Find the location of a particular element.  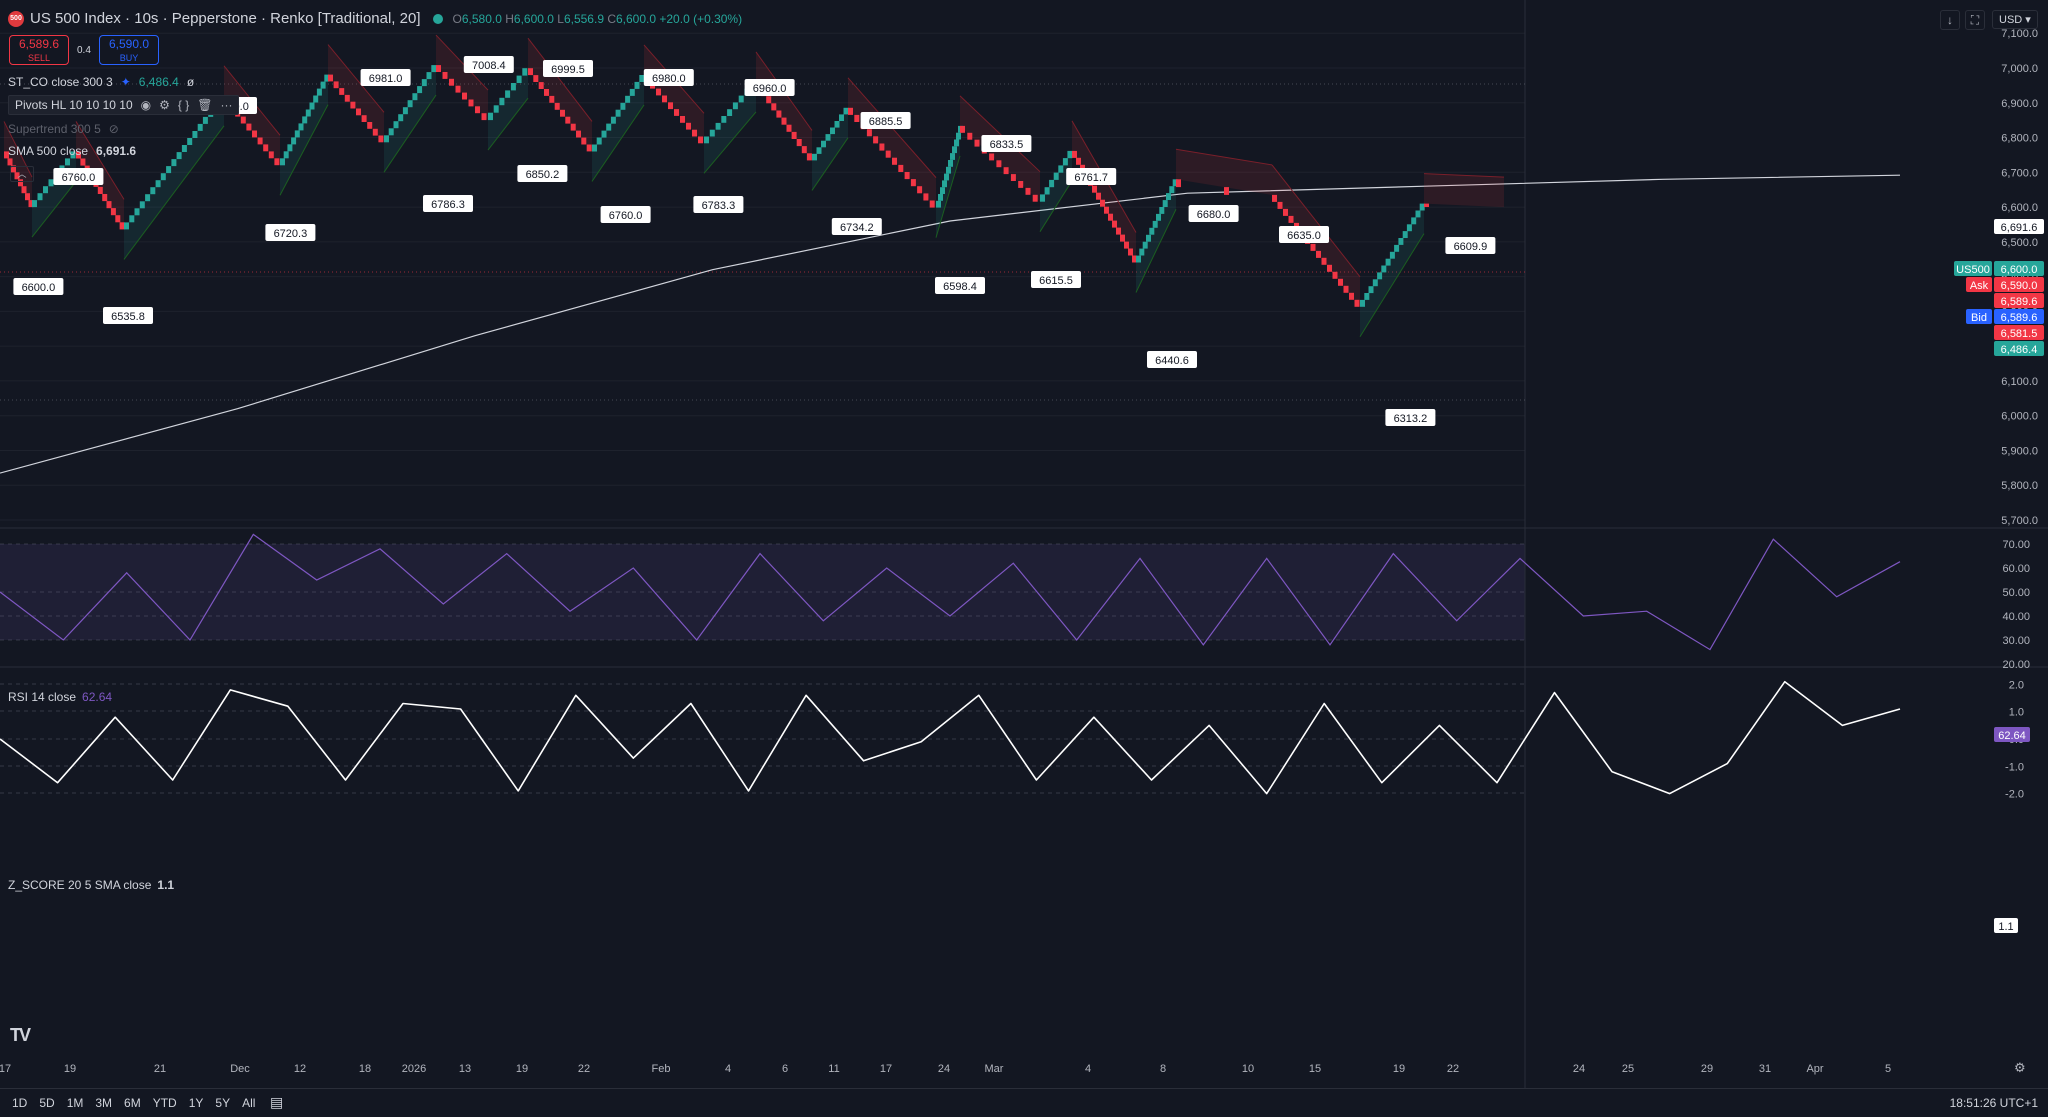

time-tick-label: 17 is located at coordinates (886, 1069).